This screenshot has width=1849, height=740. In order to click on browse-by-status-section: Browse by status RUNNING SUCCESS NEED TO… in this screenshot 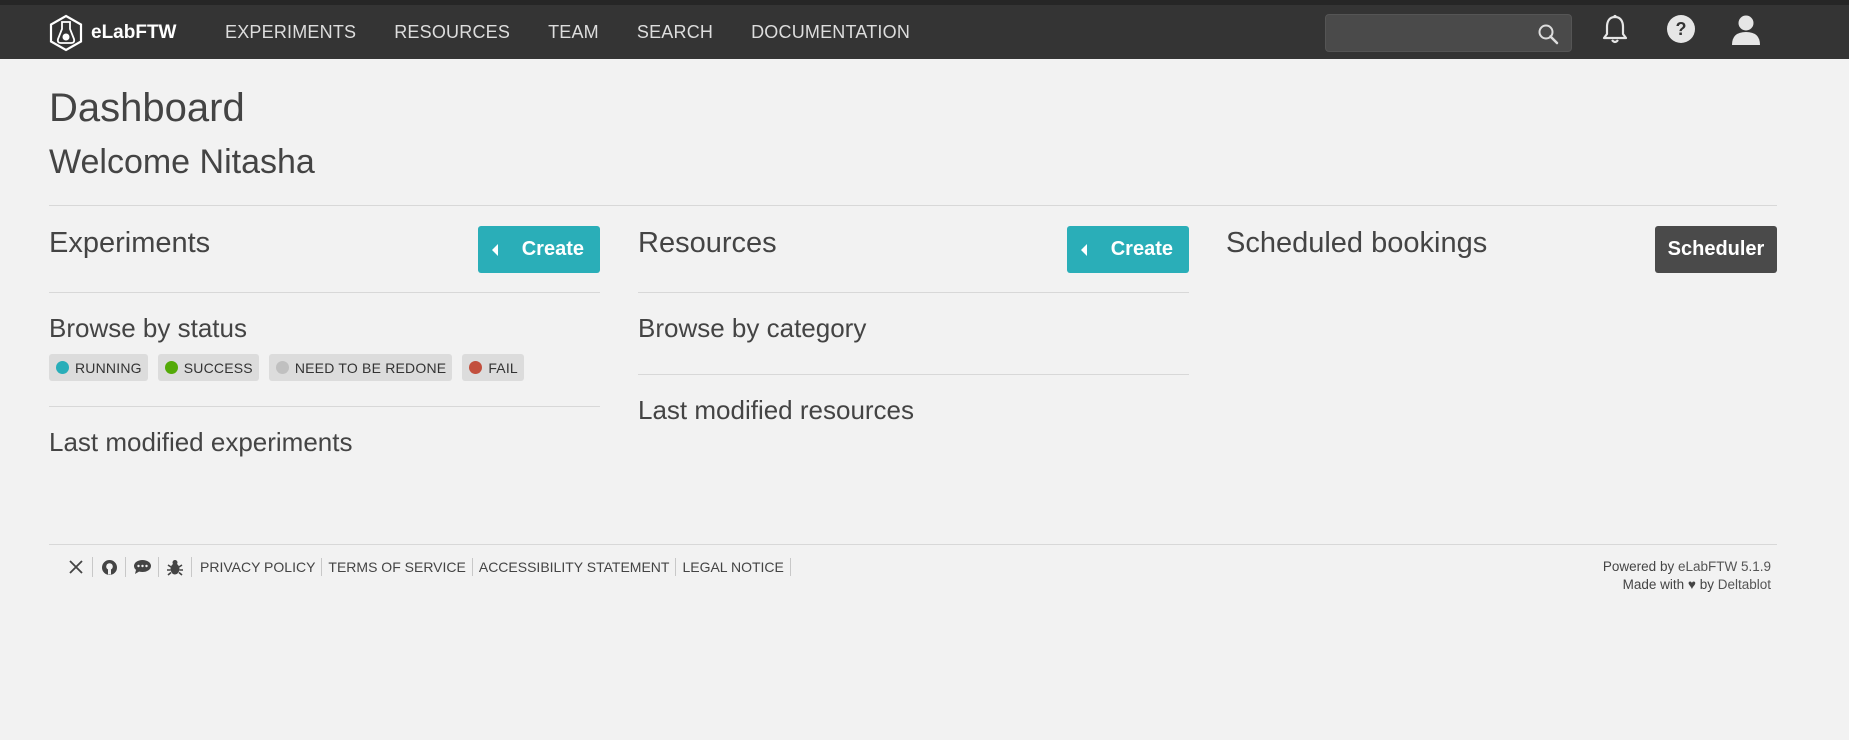, I will do `click(324, 350)`.